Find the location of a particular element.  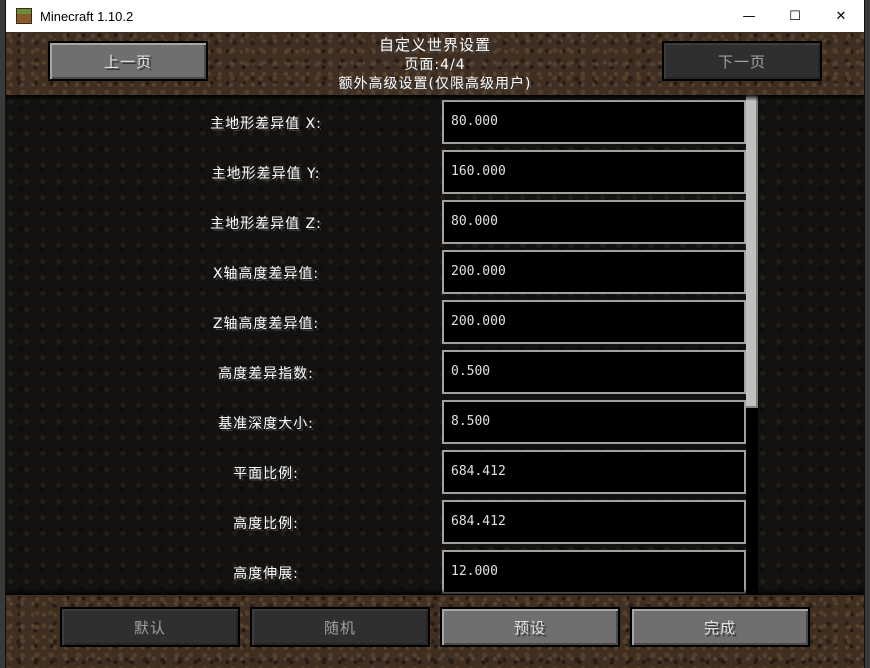

setting-field-depth-noise-exponent: 0.500 is located at coordinates (594, 372).